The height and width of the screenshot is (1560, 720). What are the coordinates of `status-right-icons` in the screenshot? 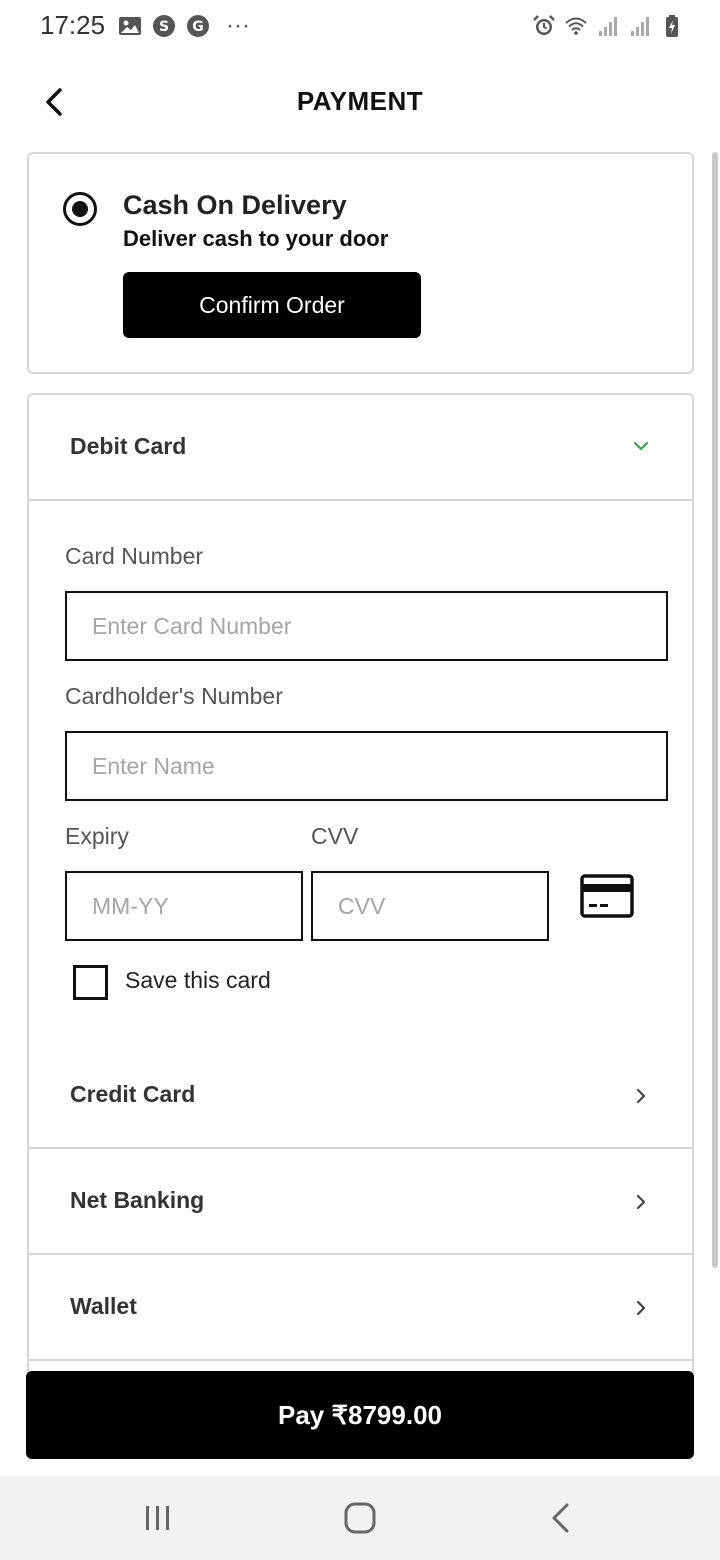 It's located at (608, 26).